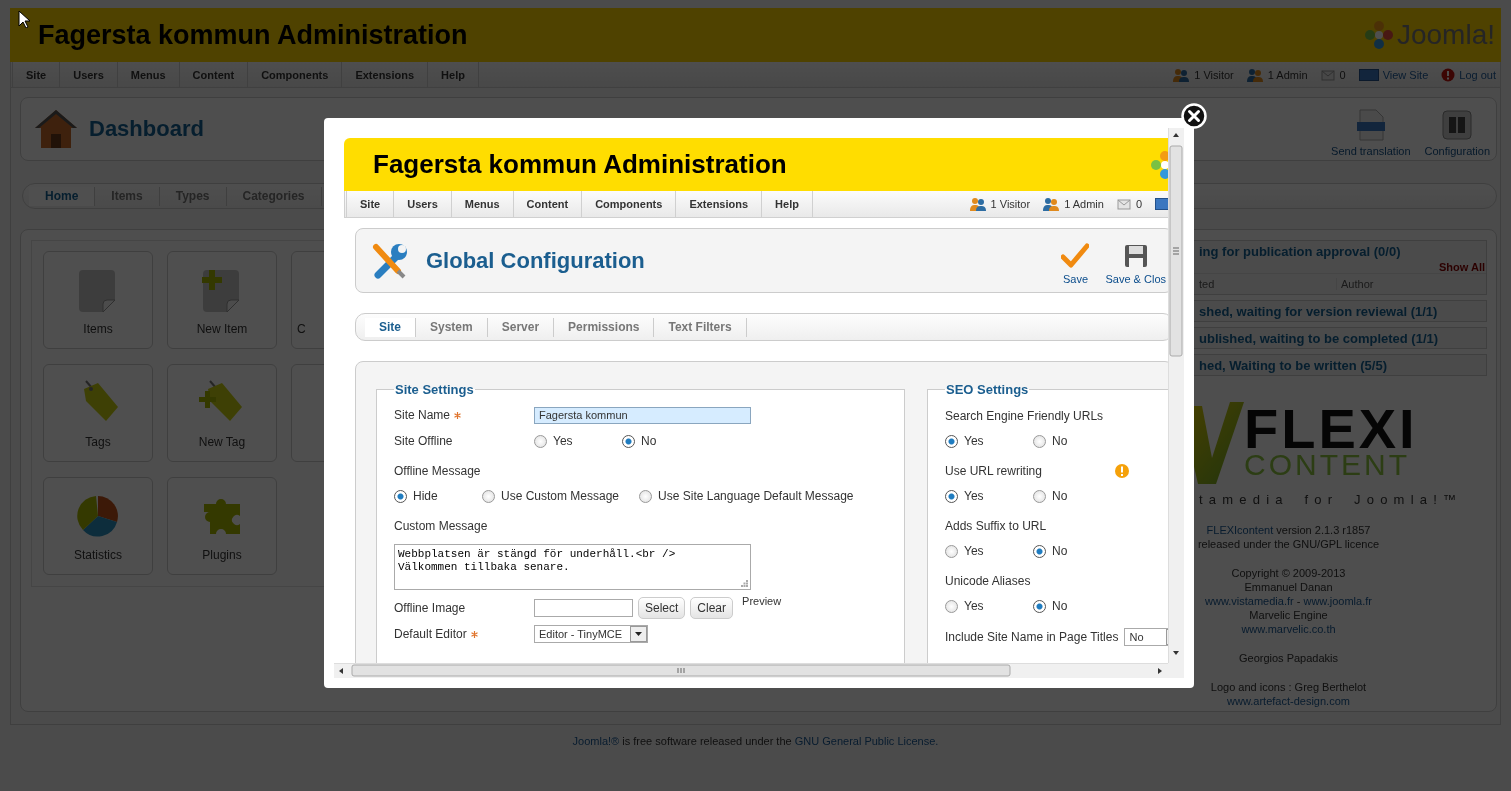  I want to click on shortcut-button: Items, so click(98, 300).